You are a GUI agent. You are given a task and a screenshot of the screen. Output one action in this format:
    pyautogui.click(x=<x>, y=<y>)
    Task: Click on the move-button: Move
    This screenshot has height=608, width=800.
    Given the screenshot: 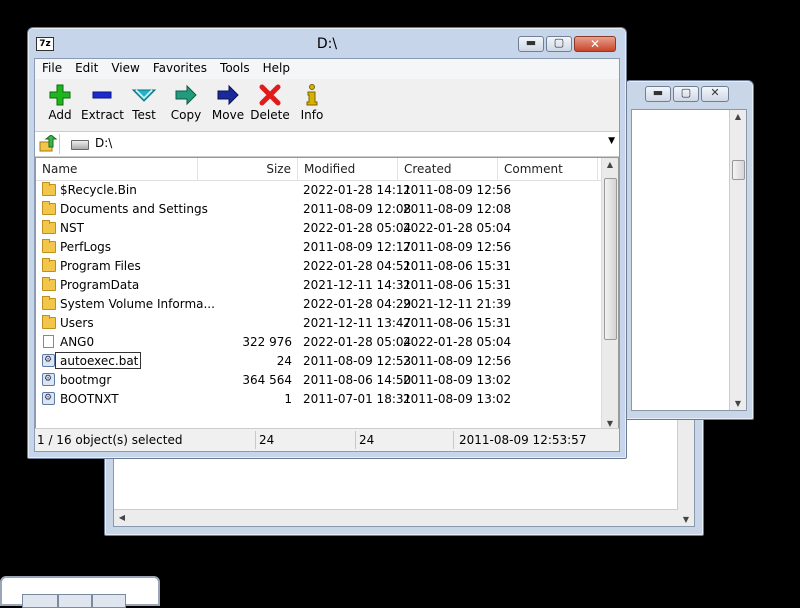 What is the action you would take?
    pyautogui.click(x=228, y=104)
    